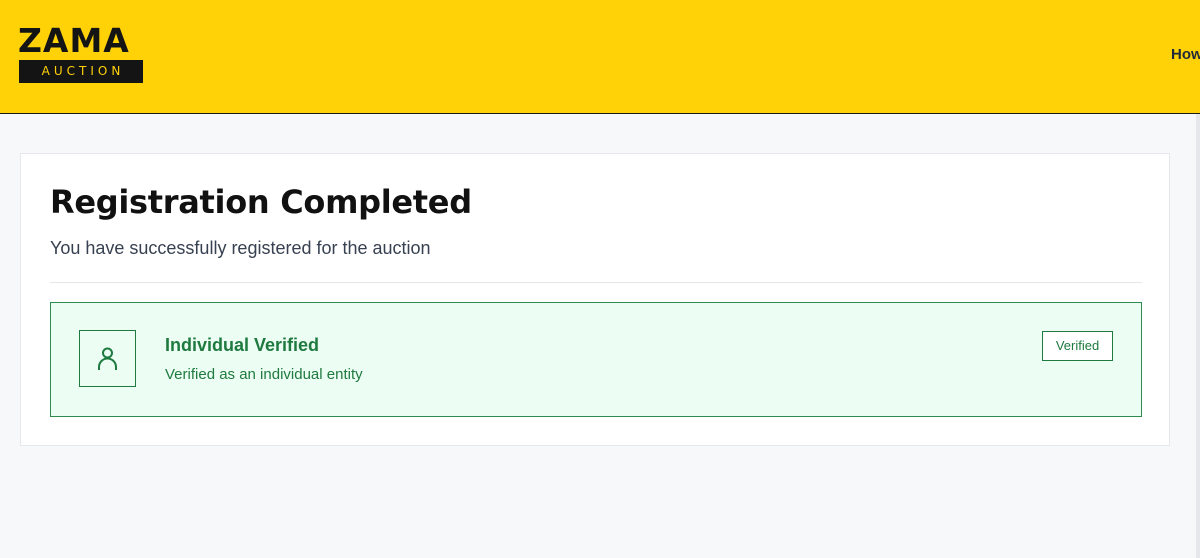 The image size is (1200, 558). What do you see at coordinates (1185, 54) in the screenshot?
I see `nav-link-how: How` at bounding box center [1185, 54].